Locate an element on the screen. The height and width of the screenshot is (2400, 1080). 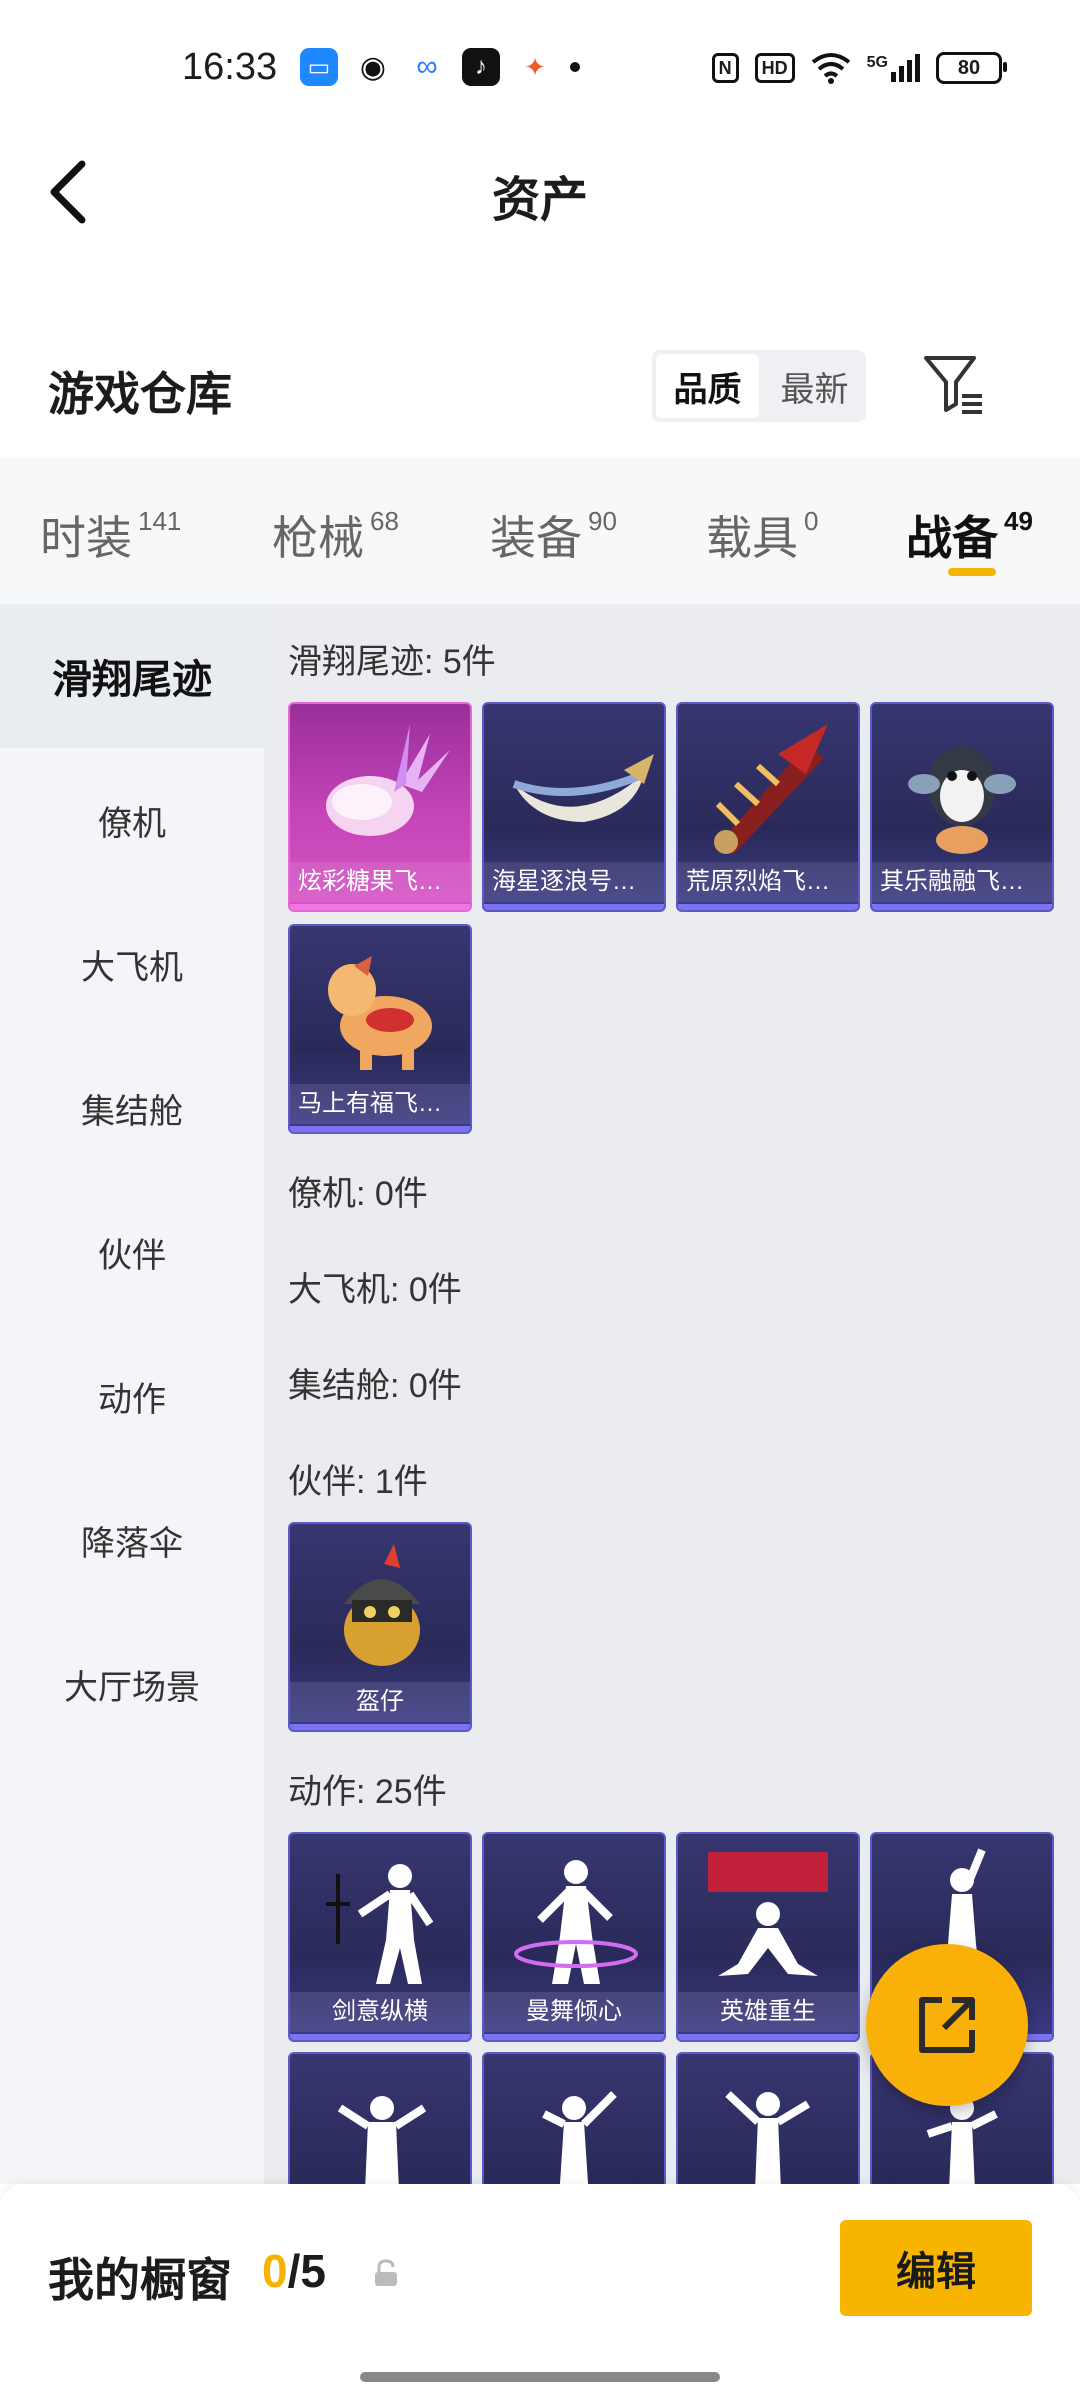
showcase-count: 0/5 is located at coordinates (294, 2271).